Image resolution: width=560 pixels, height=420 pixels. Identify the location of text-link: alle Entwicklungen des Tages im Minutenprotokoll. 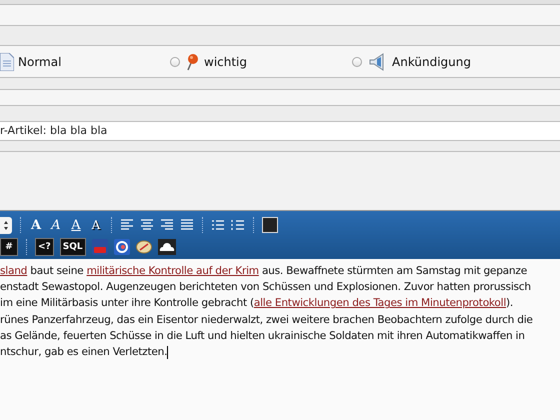
(380, 303).